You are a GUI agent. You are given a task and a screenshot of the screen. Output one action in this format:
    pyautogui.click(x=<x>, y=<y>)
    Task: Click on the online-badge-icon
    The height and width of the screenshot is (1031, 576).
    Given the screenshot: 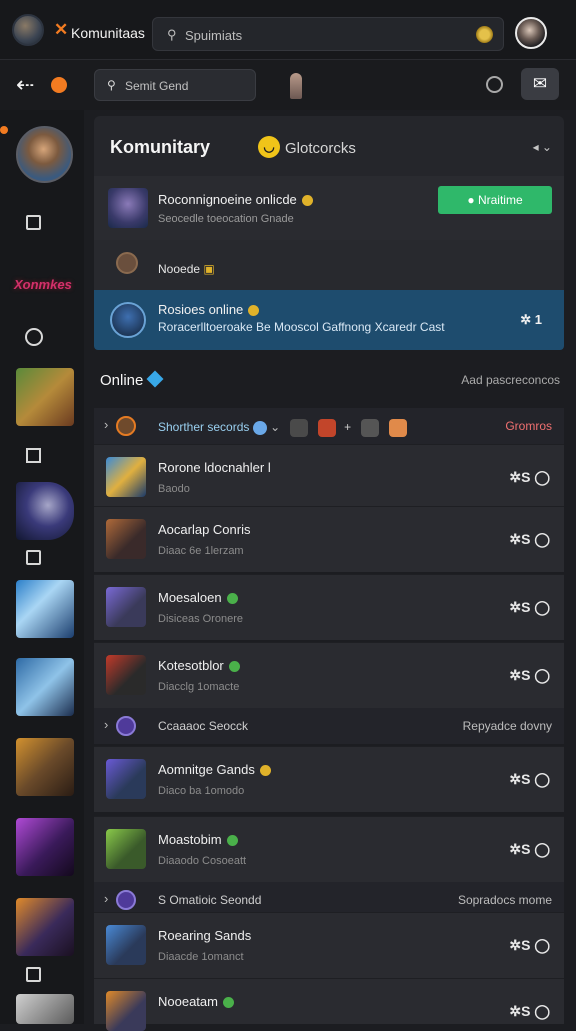 What is the action you would take?
    pyautogui.click(x=228, y=1003)
    